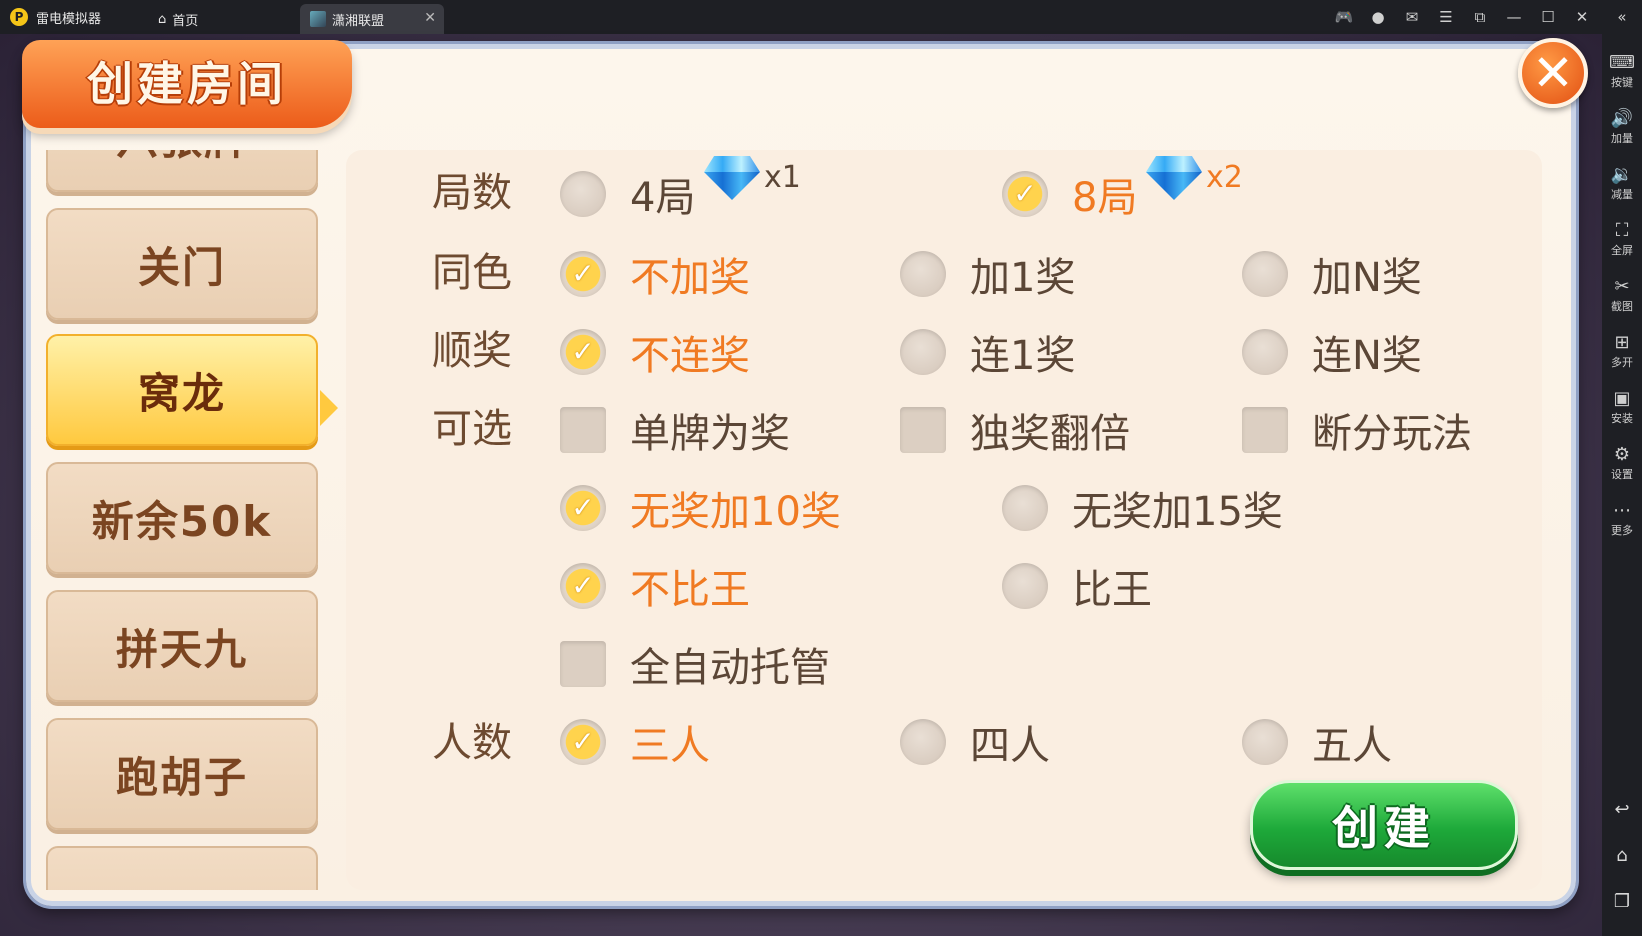 The image size is (1642, 936). What do you see at coordinates (1622, 901) in the screenshot?
I see `recent-apps-icon: ❐` at bounding box center [1622, 901].